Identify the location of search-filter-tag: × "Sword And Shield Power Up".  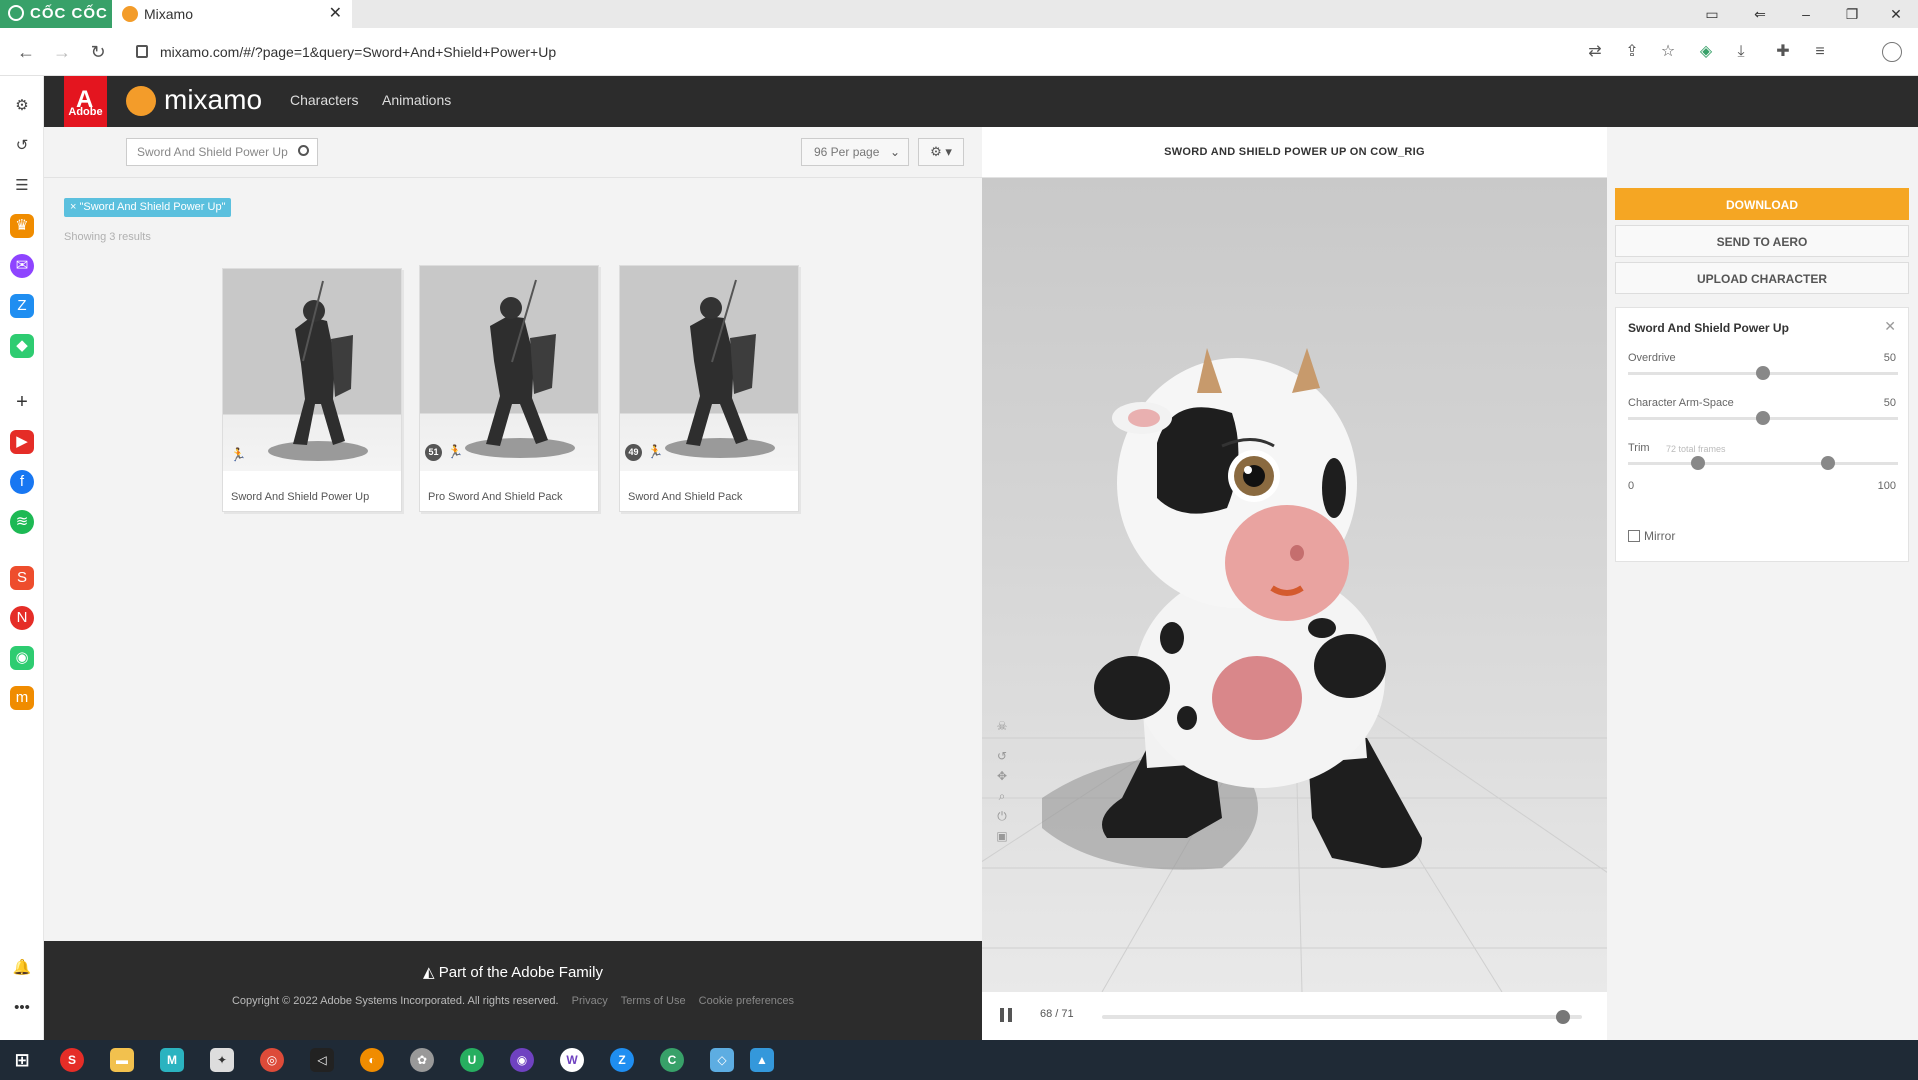
(148, 207).